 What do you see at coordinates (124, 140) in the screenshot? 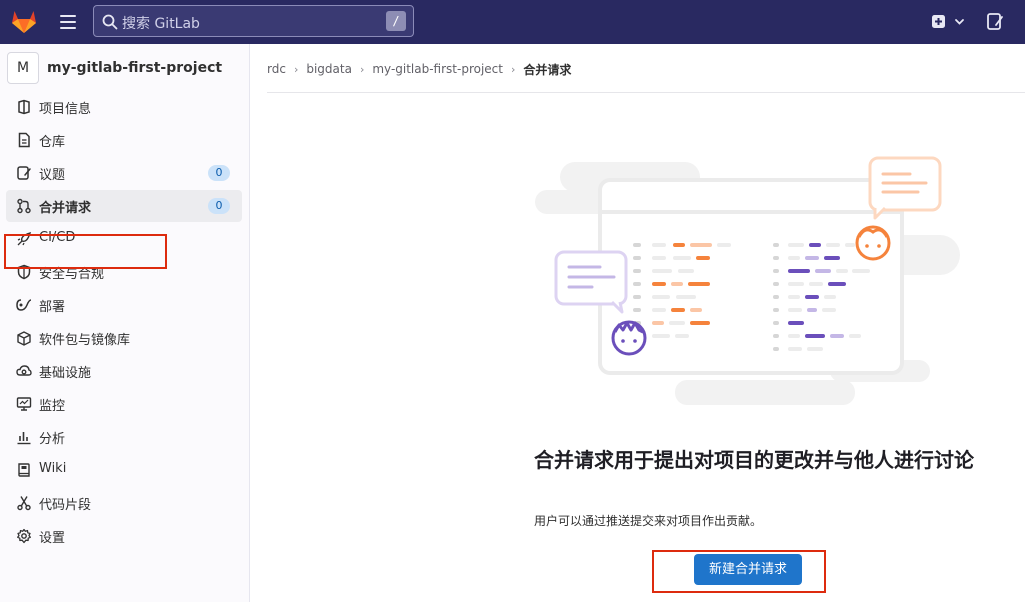
I see `sidebar-item-repository: 仓库` at bounding box center [124, 140].